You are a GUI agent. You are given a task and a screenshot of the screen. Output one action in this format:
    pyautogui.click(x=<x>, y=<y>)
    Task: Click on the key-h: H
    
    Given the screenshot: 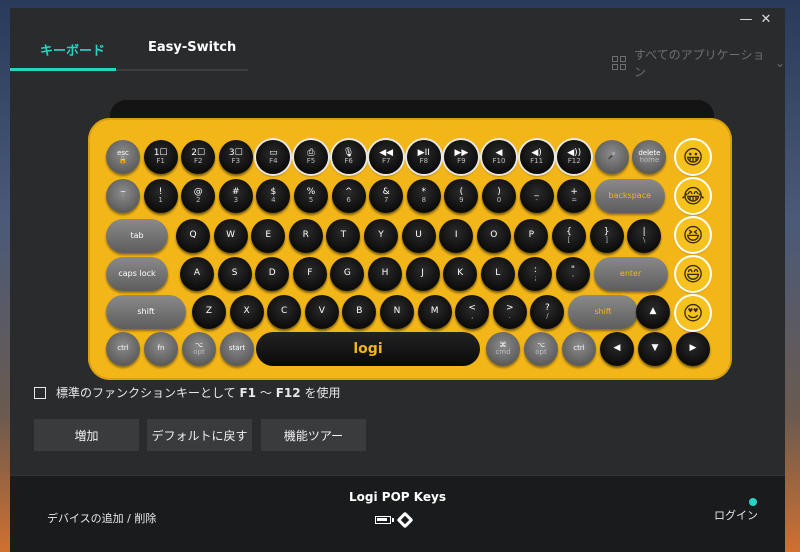 What is the action you would take?
    pyautogui.click(x=385, y=274)
    